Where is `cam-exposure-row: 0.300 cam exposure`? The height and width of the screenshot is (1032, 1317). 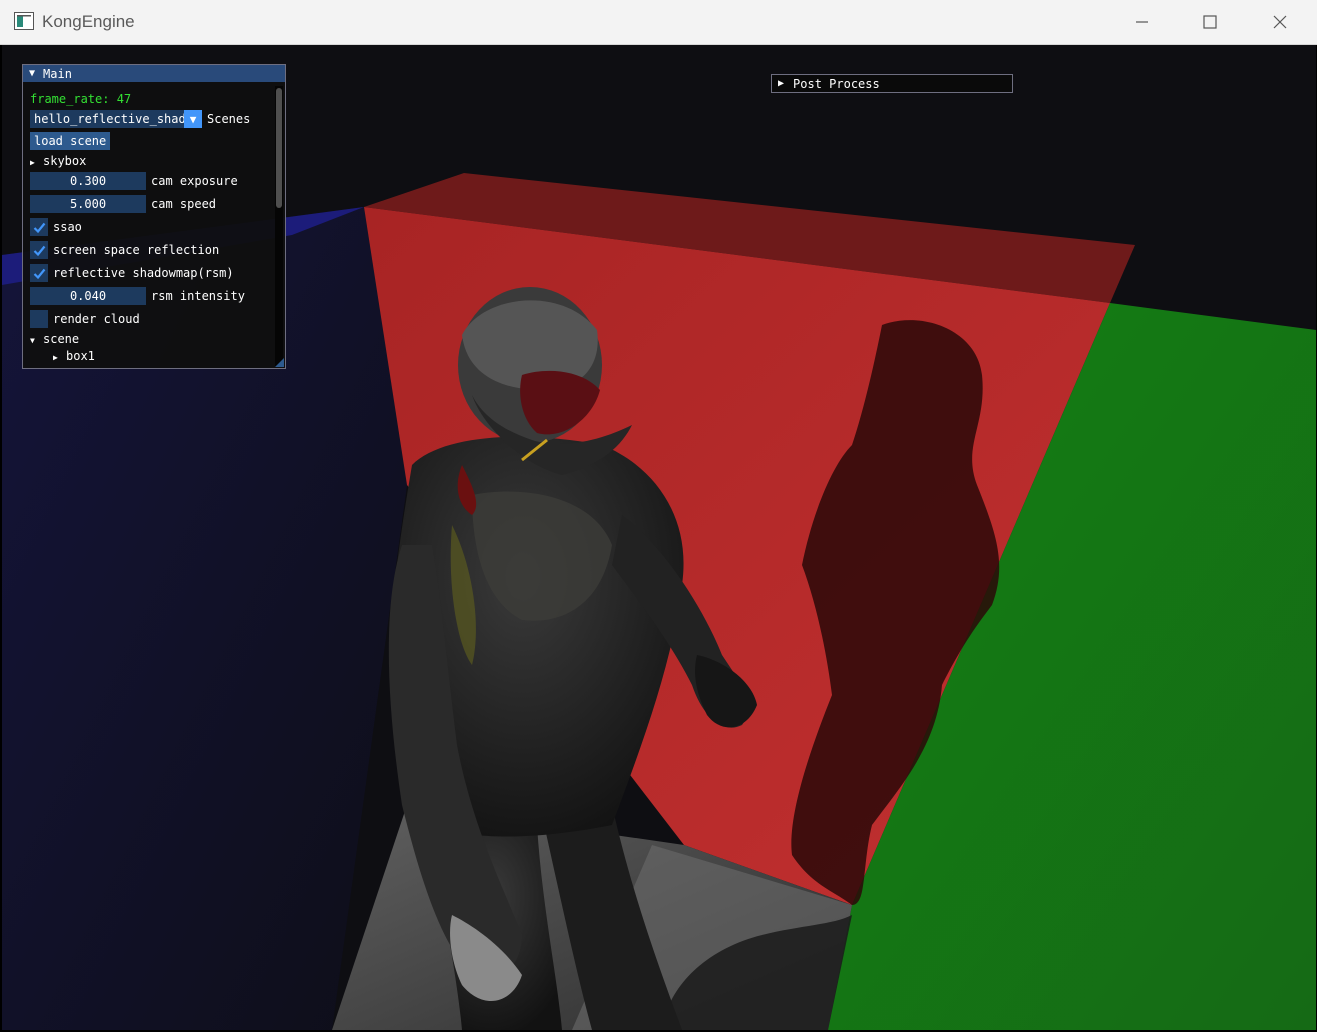
cam-exposure-row: 0.300 cam exposure is located at coordinates (134, 181).